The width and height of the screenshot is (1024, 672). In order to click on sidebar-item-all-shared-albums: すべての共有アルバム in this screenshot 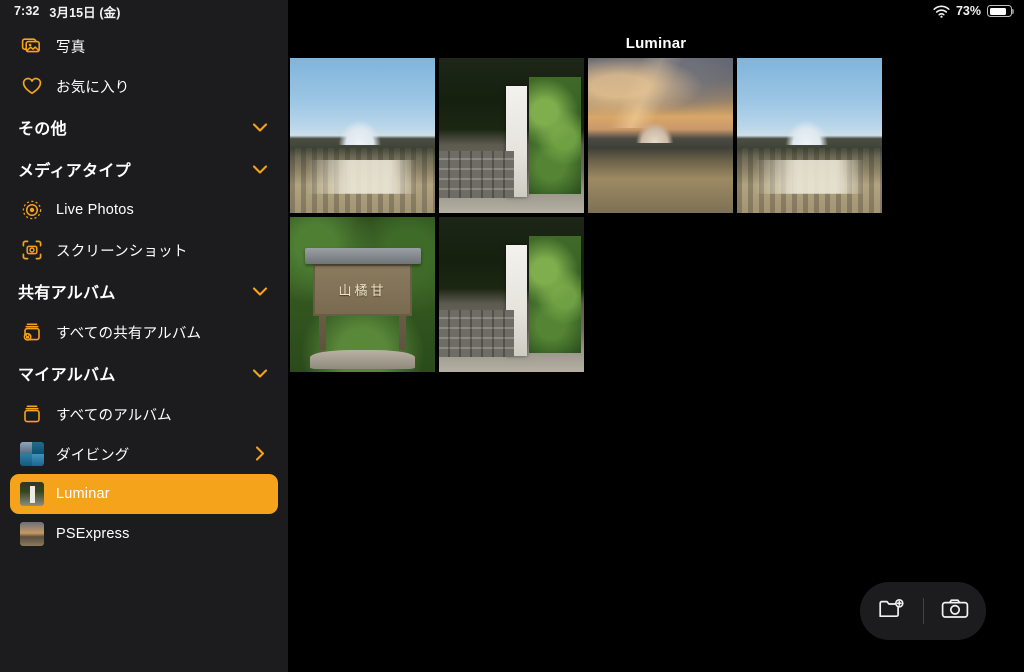, I will do `click(144, 332)`.